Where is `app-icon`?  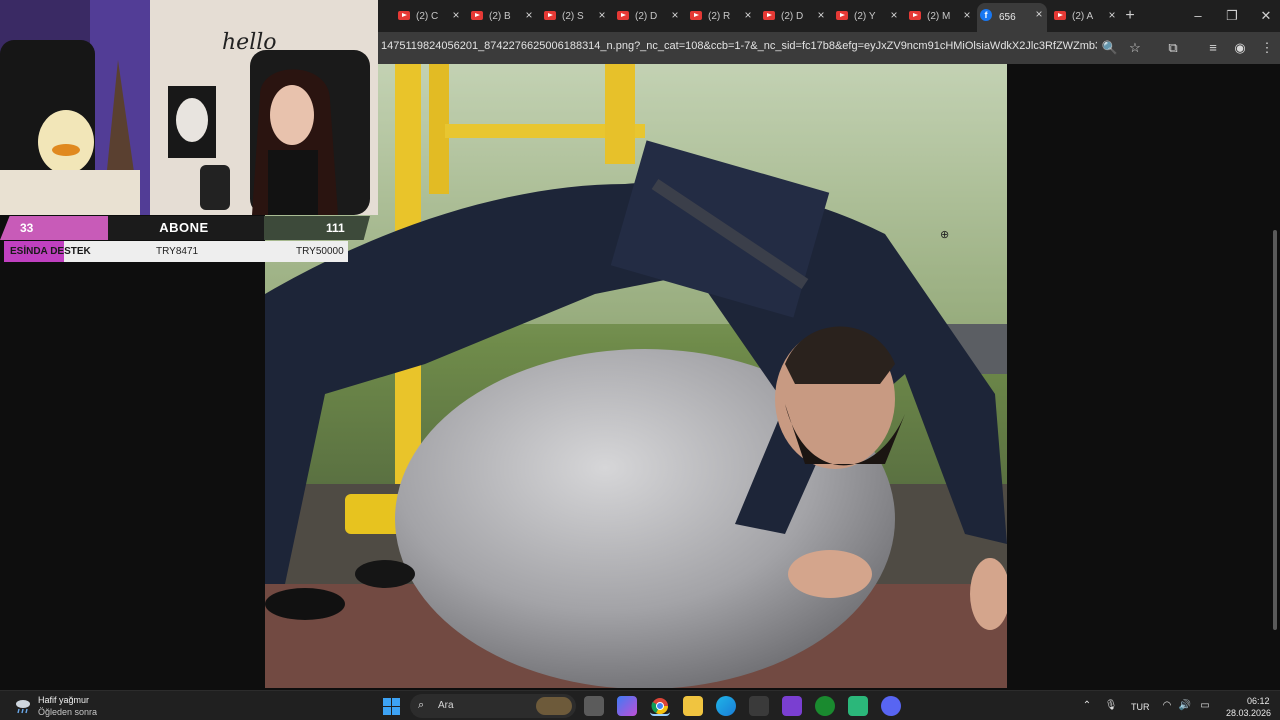
app-icon is located at coordinates (792, 706).